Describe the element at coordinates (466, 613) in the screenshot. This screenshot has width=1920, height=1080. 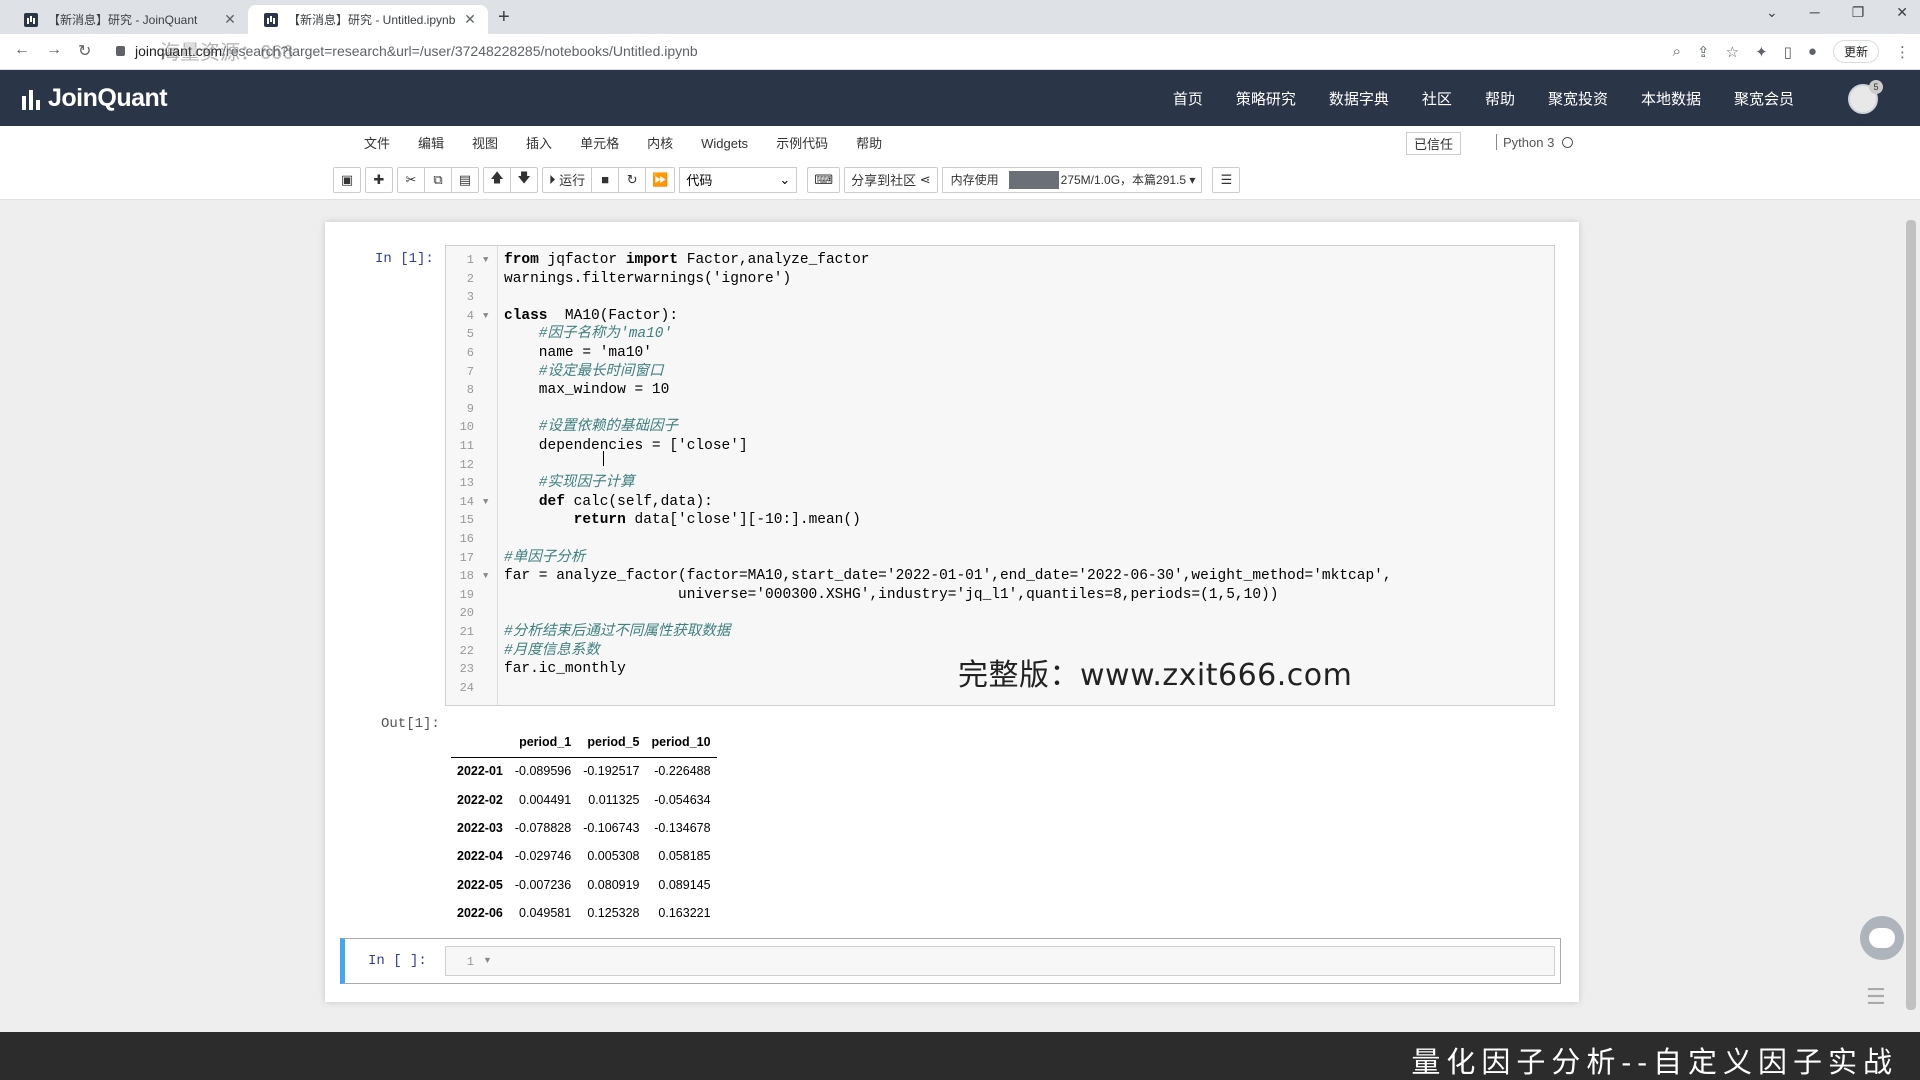
I see `line-number: 20` at that location.